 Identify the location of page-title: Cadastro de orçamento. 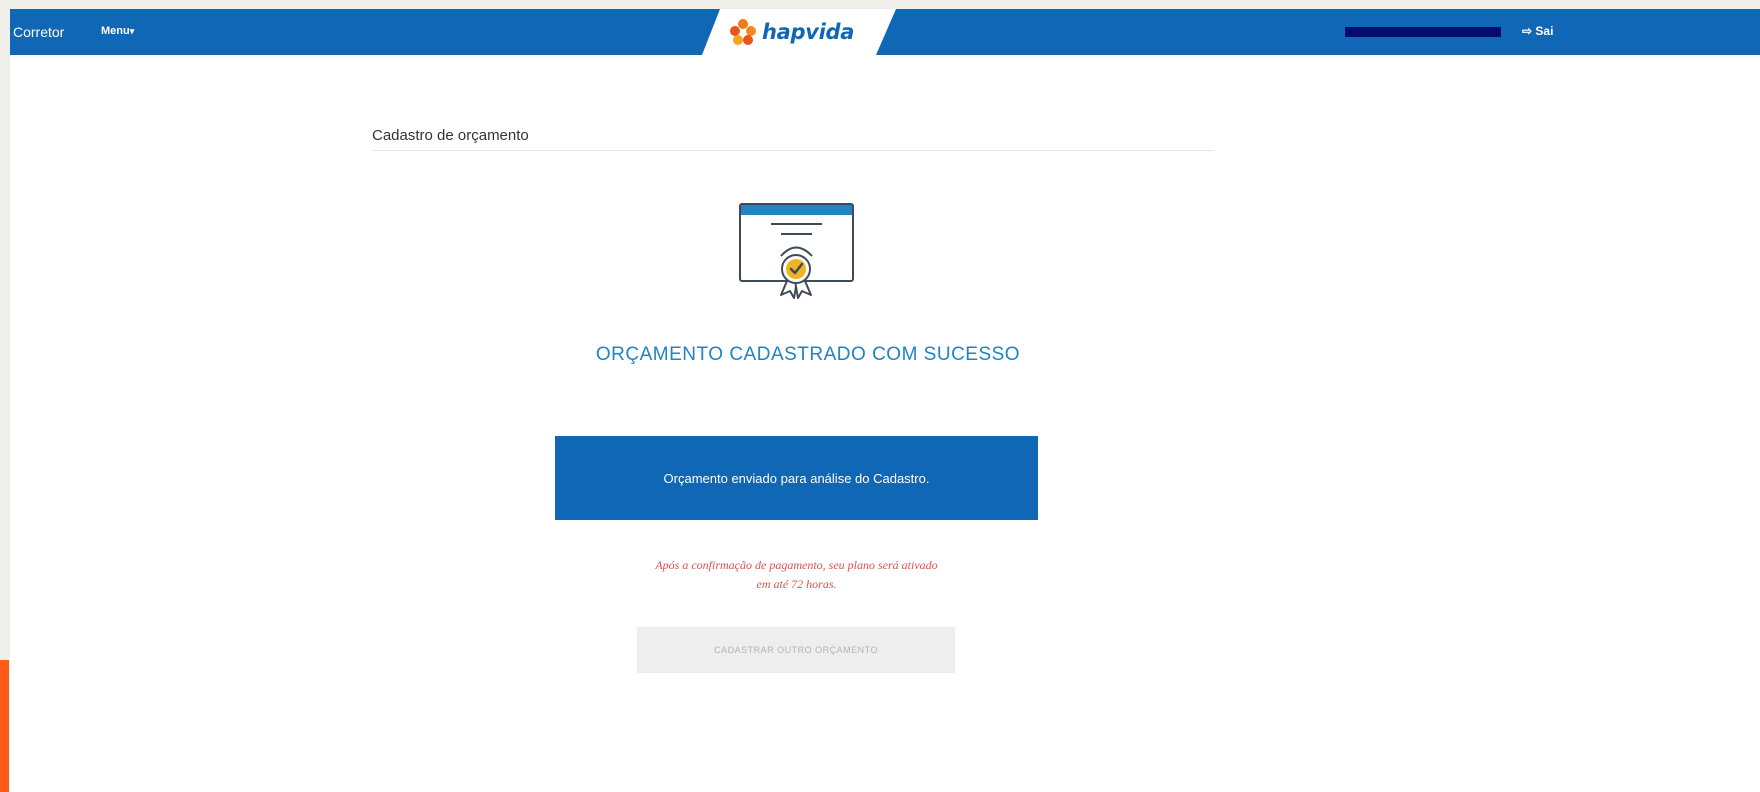
(450, 135).